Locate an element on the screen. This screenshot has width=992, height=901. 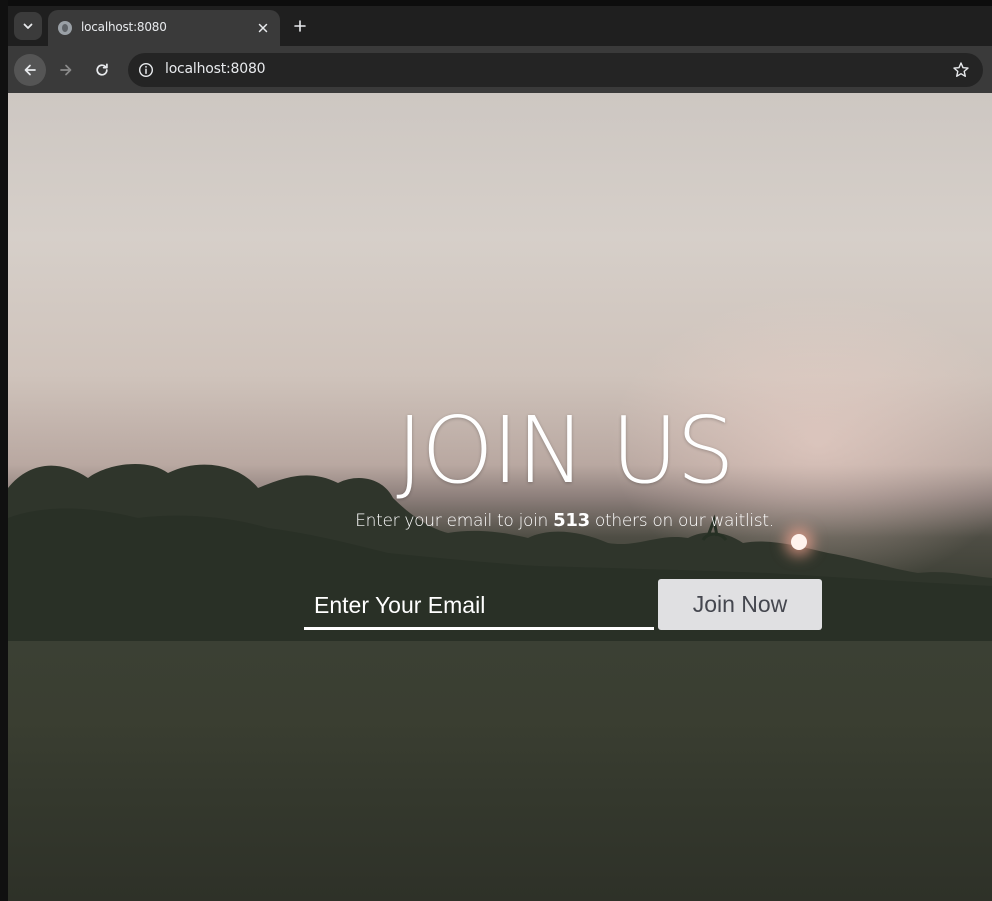
address-bar: localhost:8080 is located at coordinates (555, 70).